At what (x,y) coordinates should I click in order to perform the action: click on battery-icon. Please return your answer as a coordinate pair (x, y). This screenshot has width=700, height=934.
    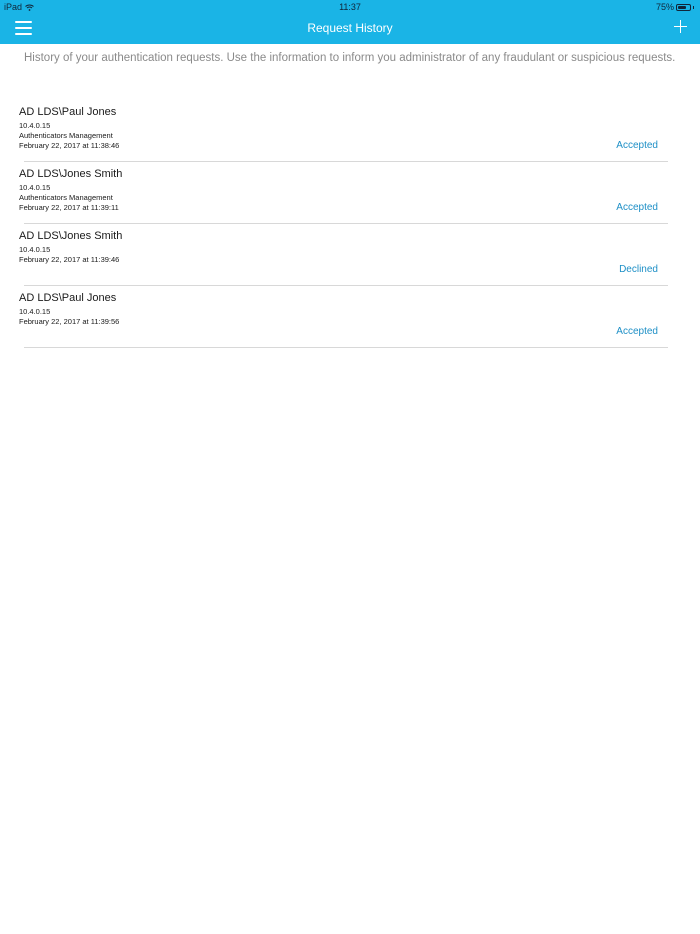
    Looking at the image, I should click on (683, 7).